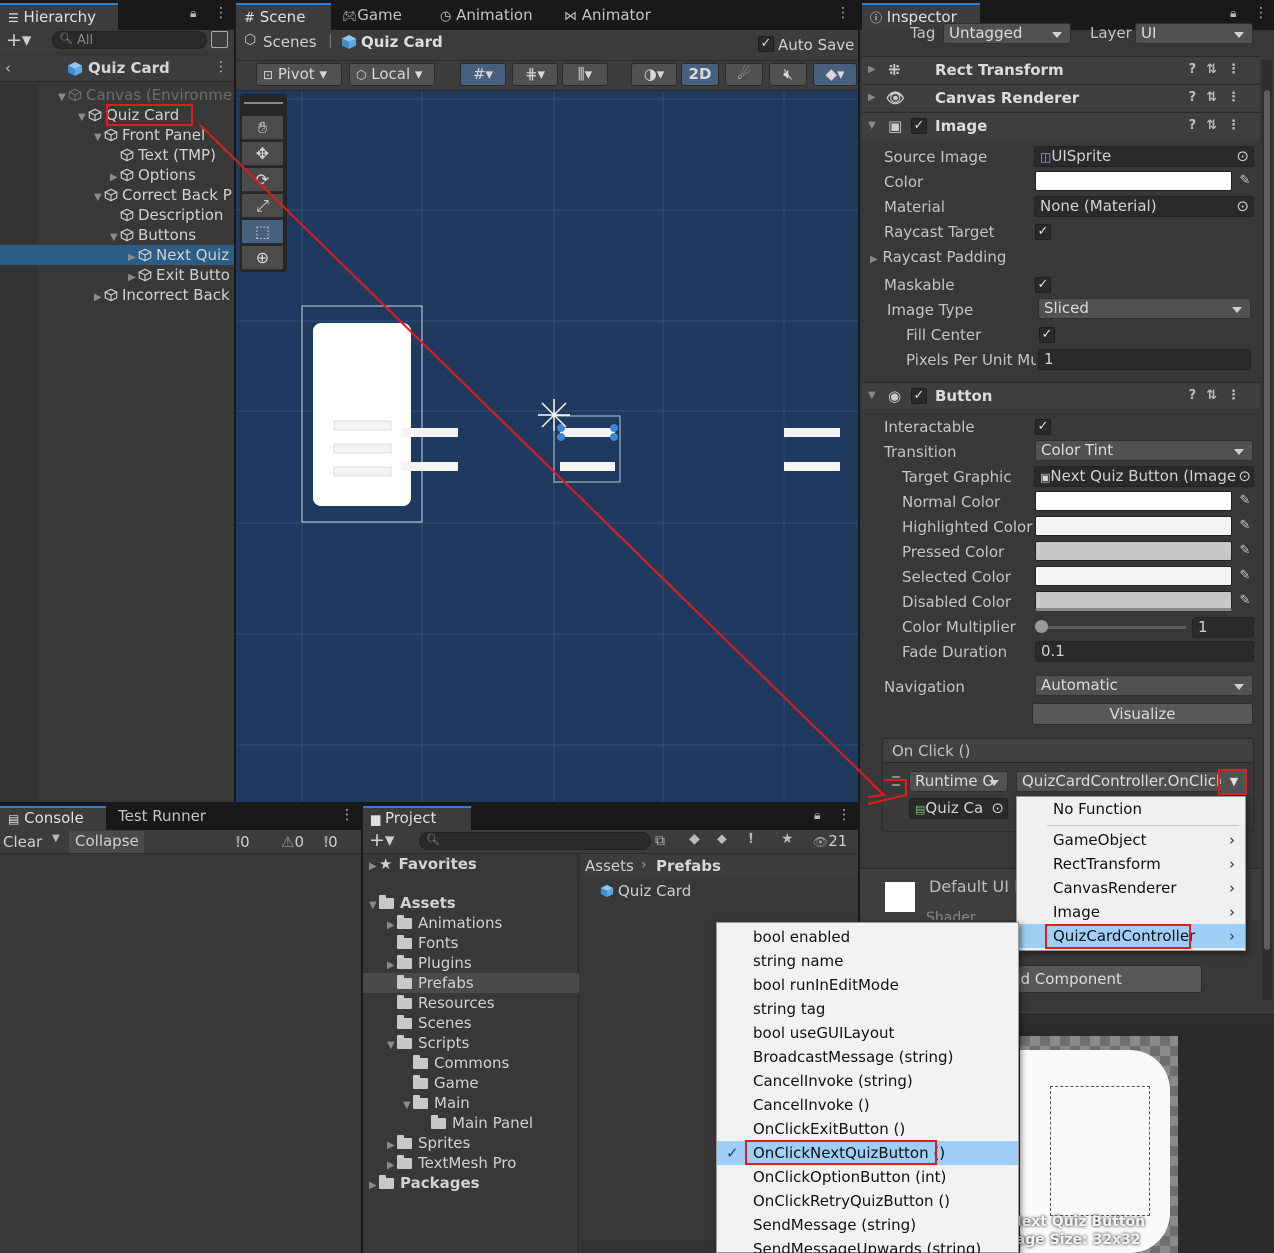  I want to click on scale-tool-icon: ⤢, so click(262, 206).